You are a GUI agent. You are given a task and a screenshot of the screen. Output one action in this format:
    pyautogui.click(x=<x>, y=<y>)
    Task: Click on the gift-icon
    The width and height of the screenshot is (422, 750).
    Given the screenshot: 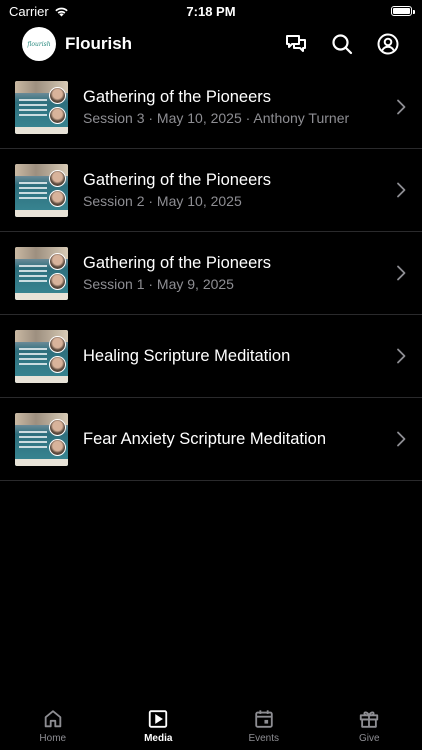 What is the action you would take?
    pyautogui.click(x=369, y=719)
    